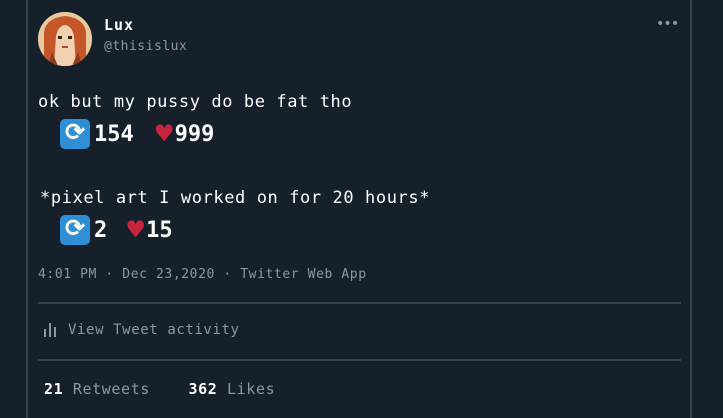 The image size is (723, 418). Describe the element at coordinates (203, 389) in the screenshot. I see `likes-count: 362` at that location.